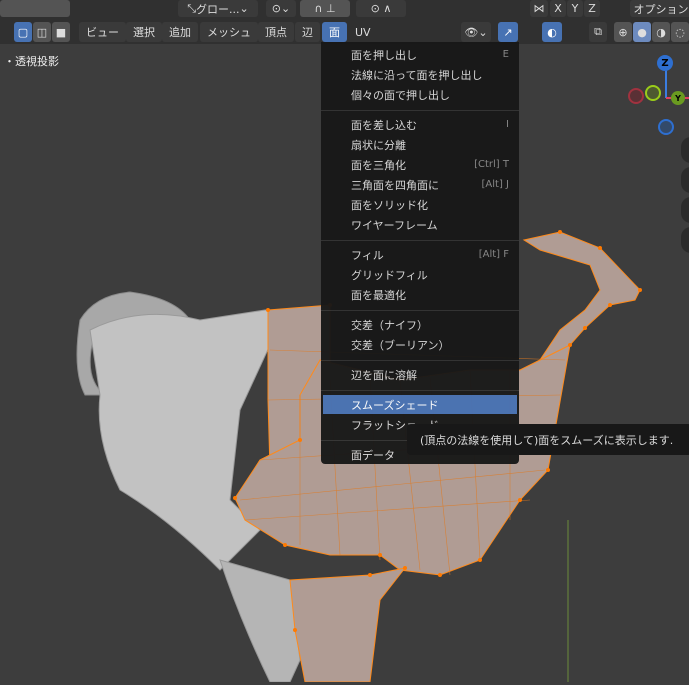  Describe the element at coordinates (400, 345) in the screenshot. I see `menu-item-label: 交差（ブーリアン）` at that location.